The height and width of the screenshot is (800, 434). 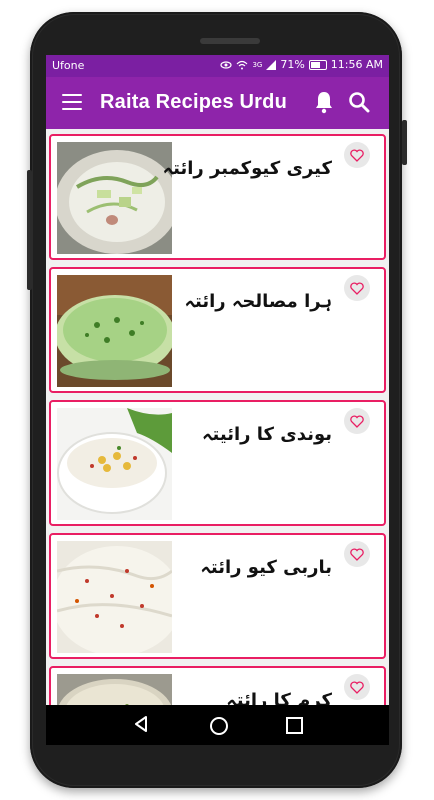 I want to click on recipe-card: کیری کیوکمبر رائتہ, so click(x=217, y=197).